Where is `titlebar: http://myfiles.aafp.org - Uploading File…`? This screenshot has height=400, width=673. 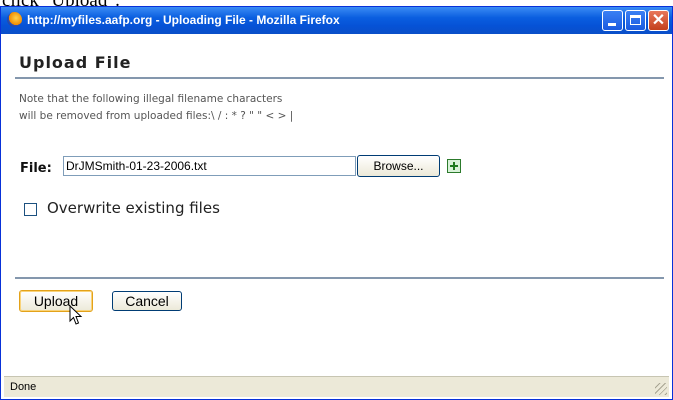
titlebar: http://myfiles.aafp.org - Uploading File… is located at coordinates (336, 20).